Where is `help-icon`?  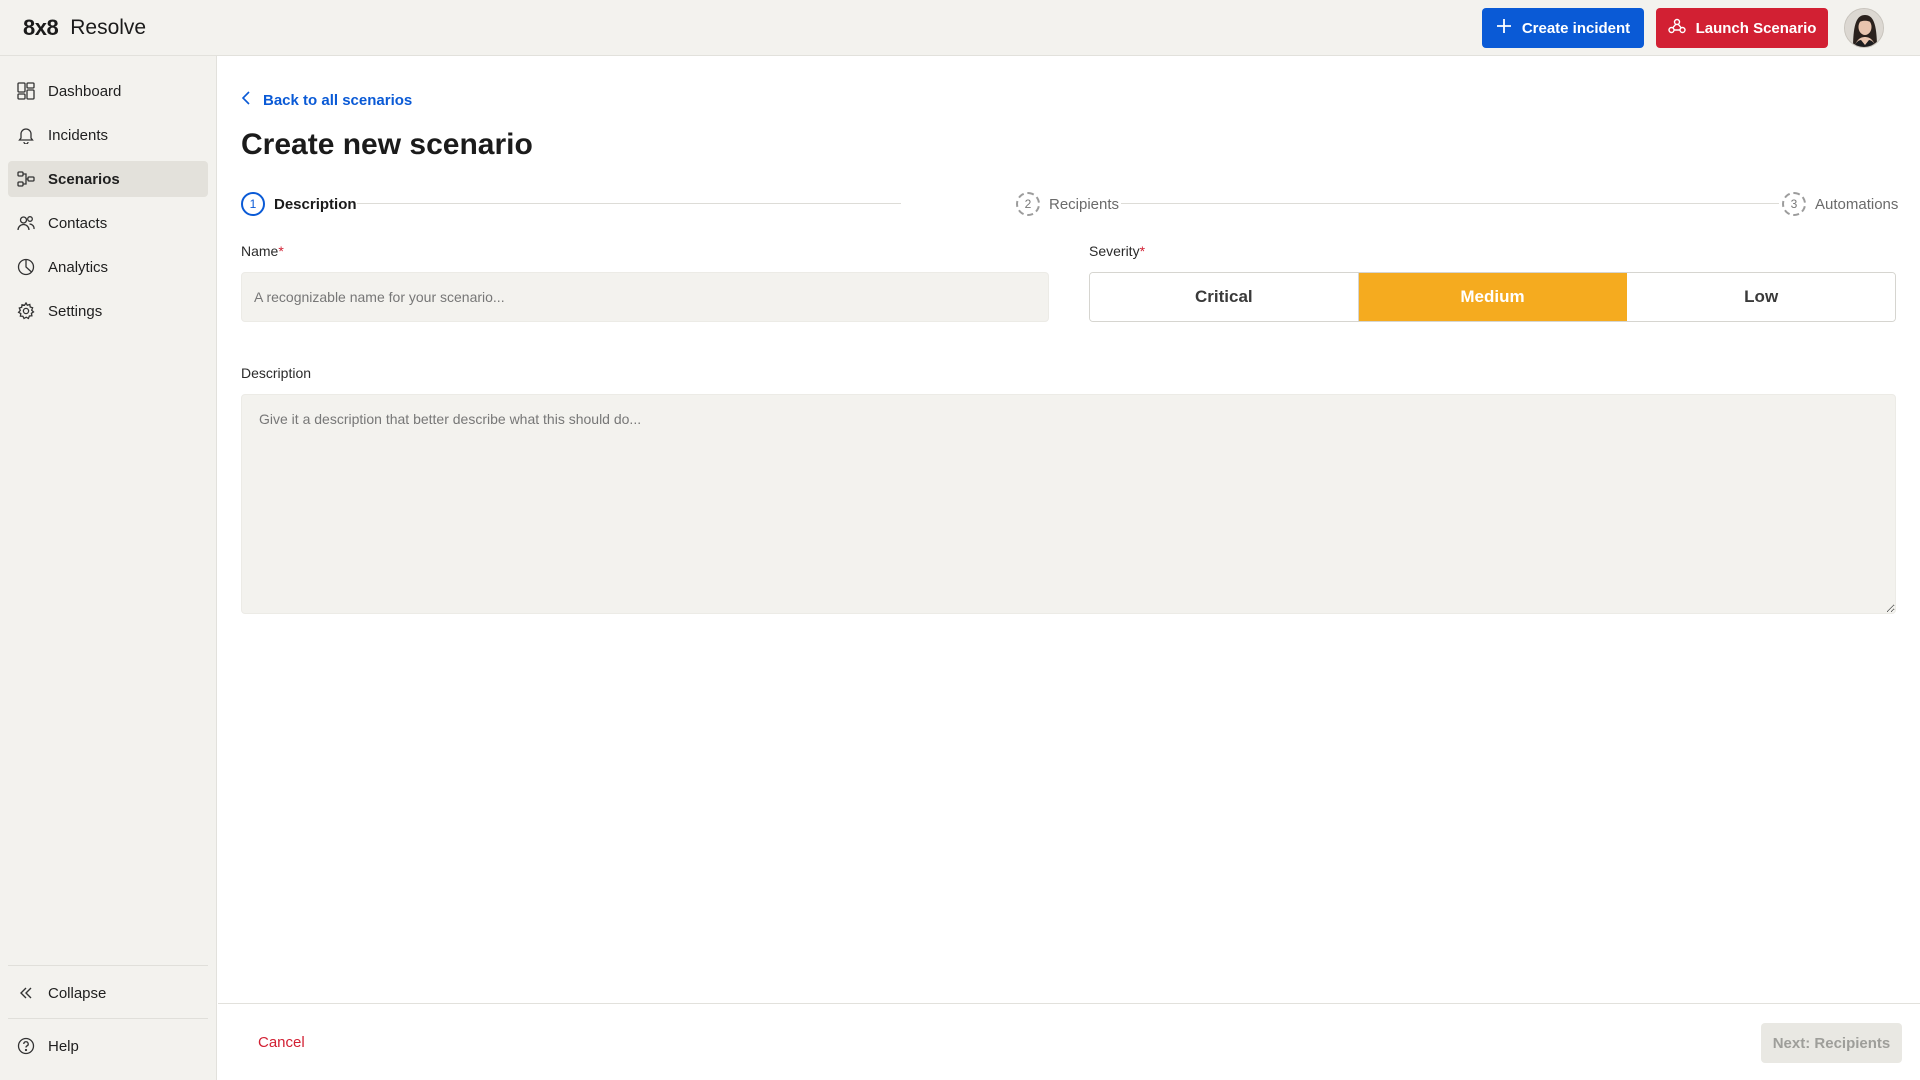
help-icon is located at coordinates (26, 1046).